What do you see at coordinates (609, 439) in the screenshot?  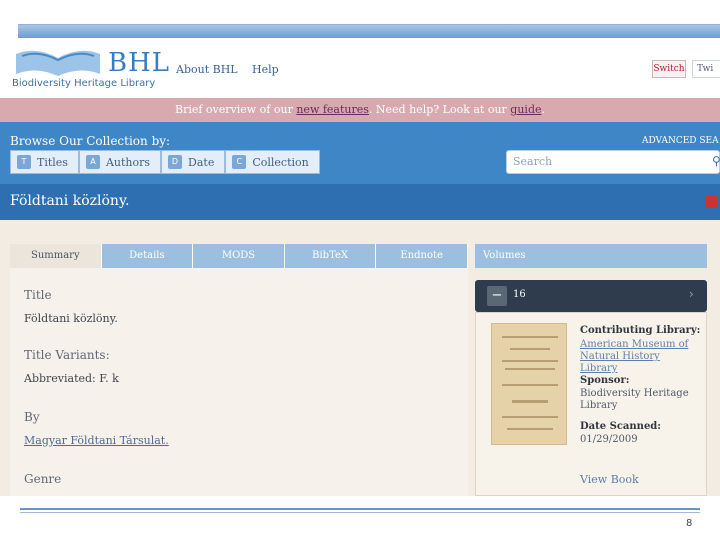 I see `scanned-value: 01/29/2009` at bounding box center [609, 439].